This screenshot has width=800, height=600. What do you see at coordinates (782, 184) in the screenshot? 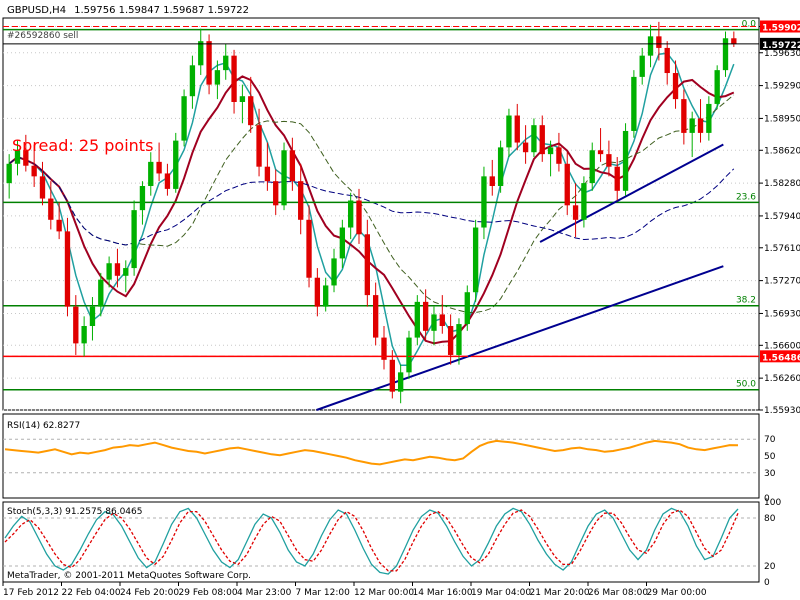
I see `price-tick-label: 1.58280` at bounding box center [782, 184].